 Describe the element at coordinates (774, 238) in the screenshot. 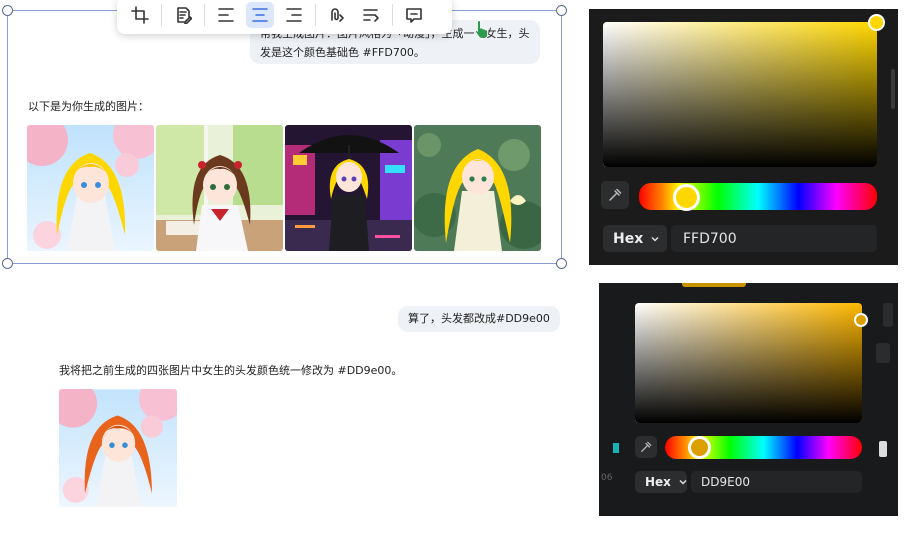

I see `hex-value-input: FFD700` at that location.